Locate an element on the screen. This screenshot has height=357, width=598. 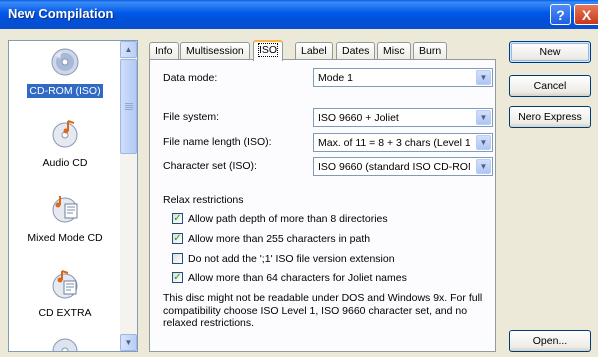
title-bar: New Compilation ? X is located at coordinates (299, 14).